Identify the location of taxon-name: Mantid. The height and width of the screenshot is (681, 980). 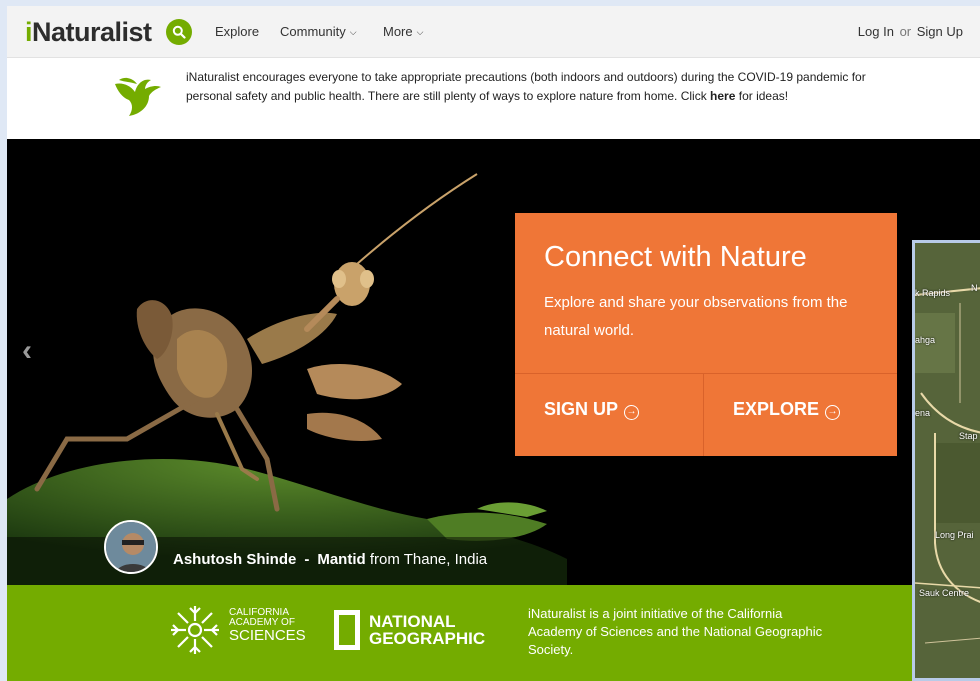
(341, 559).